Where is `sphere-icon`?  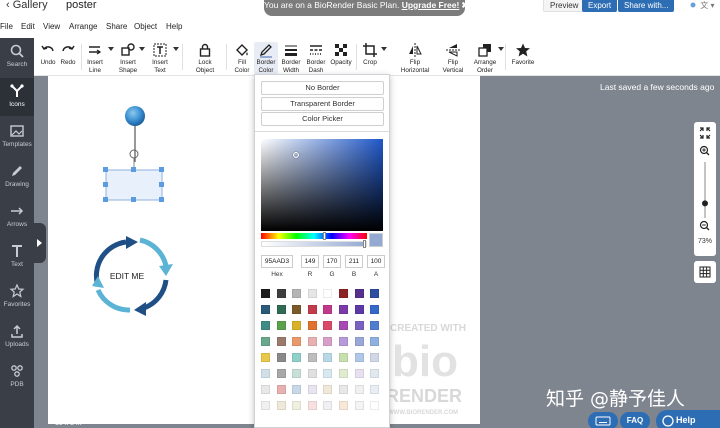 sphere-icon is located at coordinates (135, 134).